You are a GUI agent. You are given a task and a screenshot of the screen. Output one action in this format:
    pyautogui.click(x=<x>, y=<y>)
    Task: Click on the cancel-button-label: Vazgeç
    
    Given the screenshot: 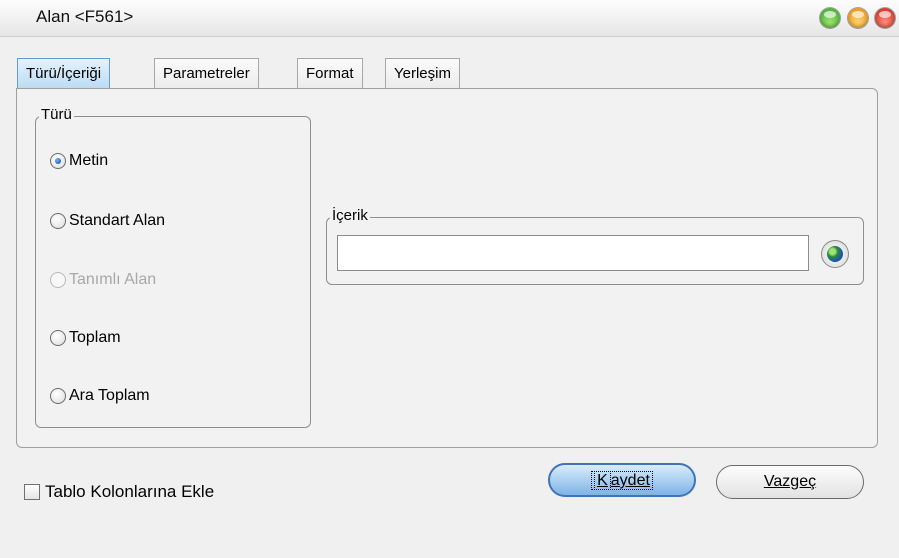 What is the action you would take?
    pyautogui.click(x=790, y=481)
    